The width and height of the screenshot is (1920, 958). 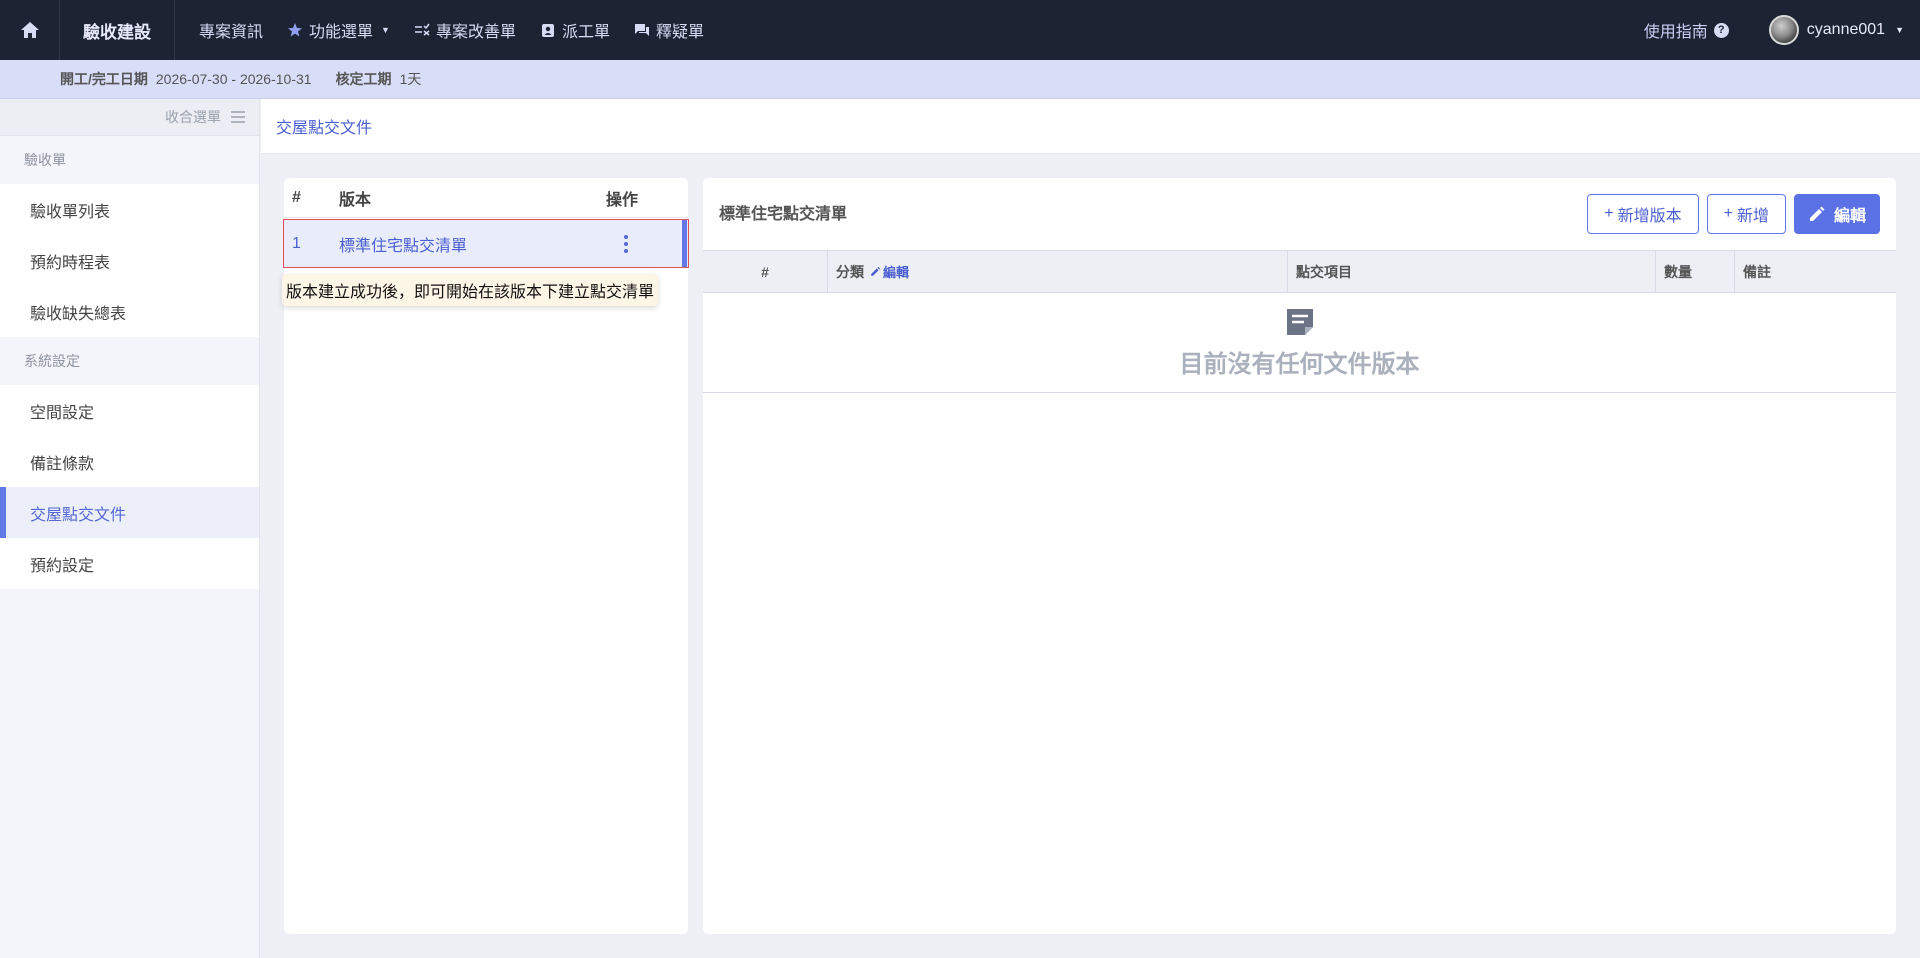 What do you see at coordinates (363, 79) in the screenshot?
I see `duration-label: 核定工期` at bounding box center [363, 79].